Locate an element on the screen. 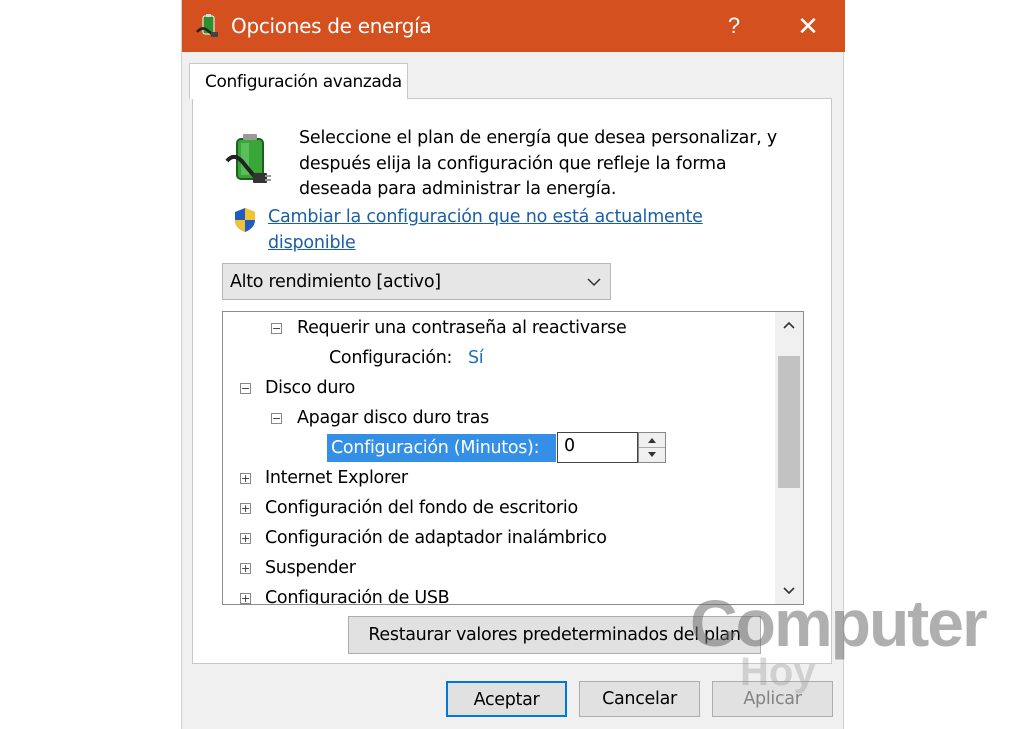 The height and width of the screenshot is (729, 1024). accept-label: Aceptar is located at coordinates (506, 700).